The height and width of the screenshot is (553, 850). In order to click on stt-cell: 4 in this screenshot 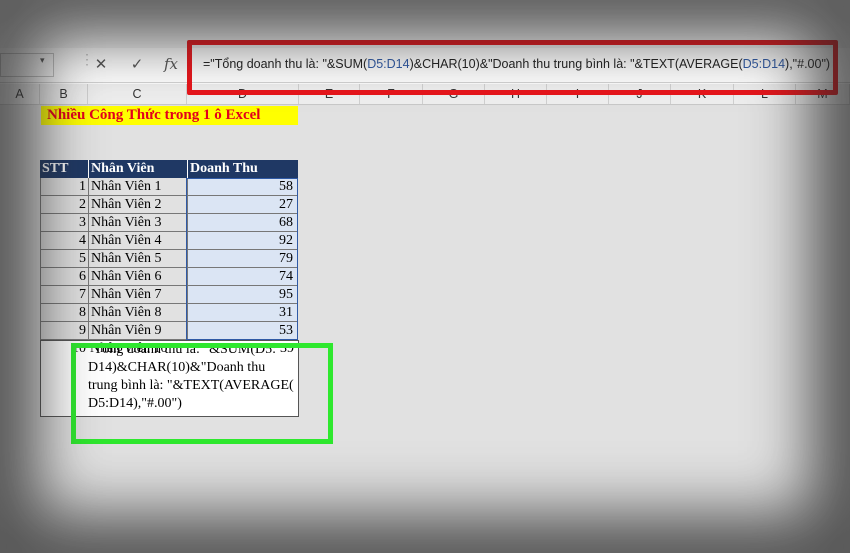, I will do `click(64, 241)`.